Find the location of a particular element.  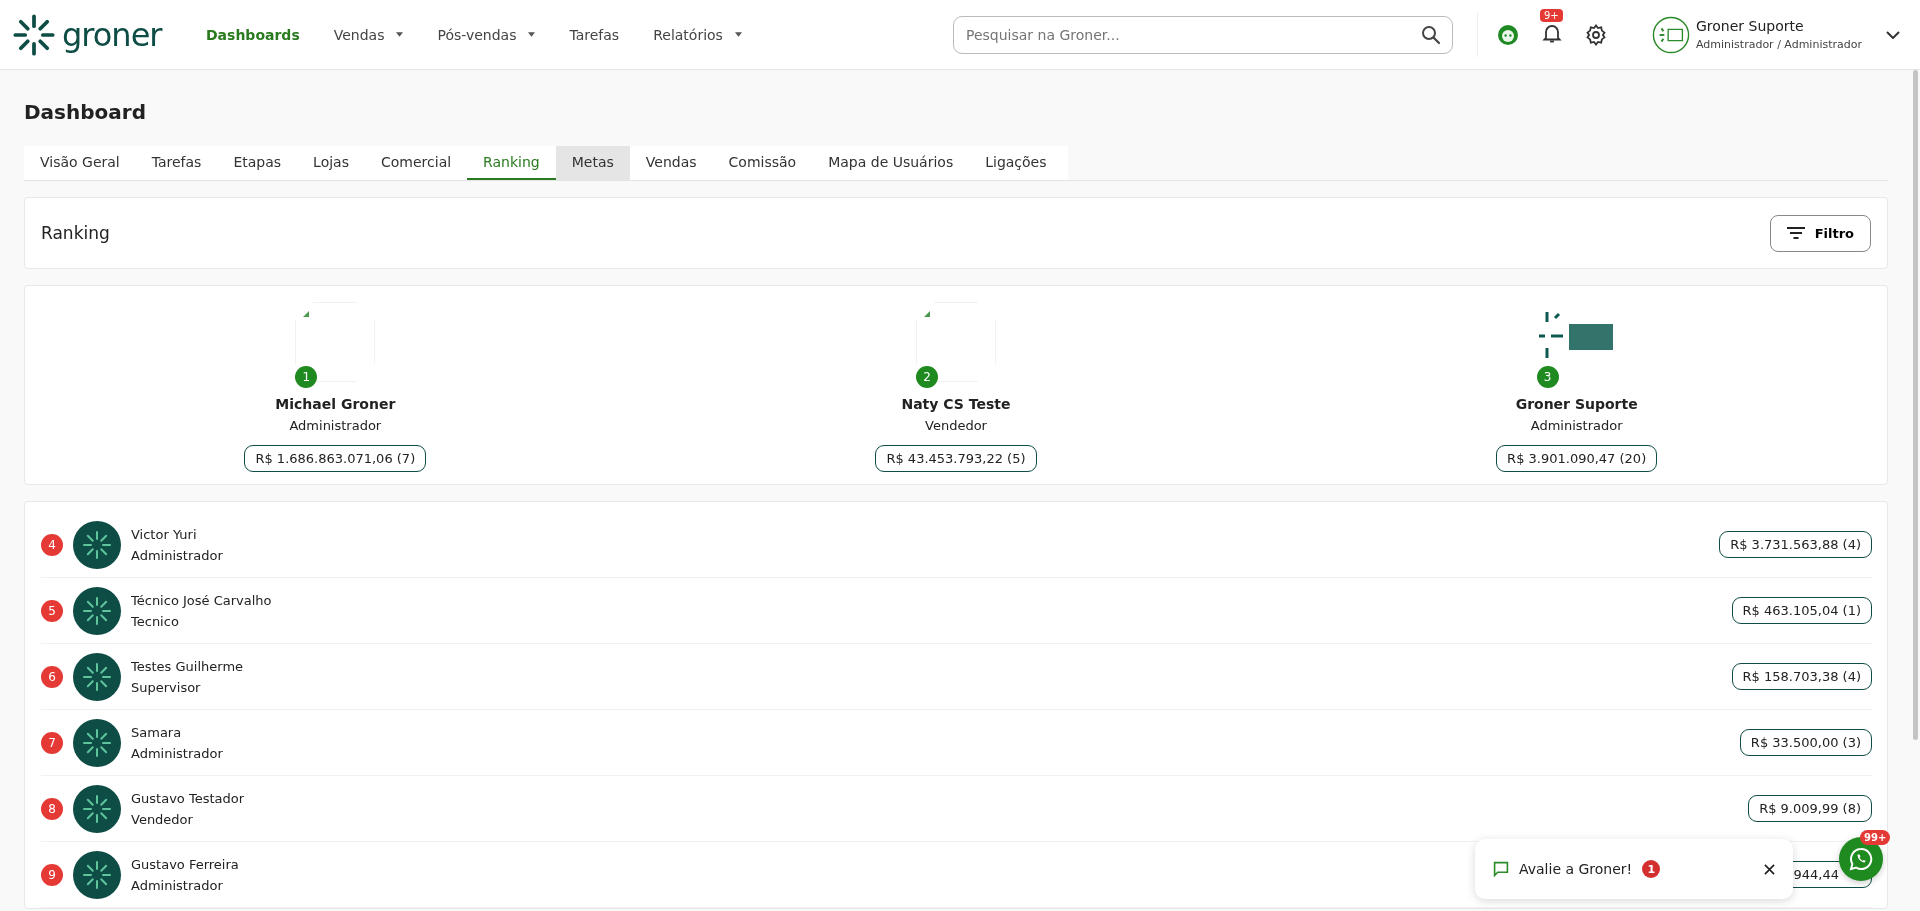

nav-menu-item: Pós-vendas is located at coordinates (486, 34).